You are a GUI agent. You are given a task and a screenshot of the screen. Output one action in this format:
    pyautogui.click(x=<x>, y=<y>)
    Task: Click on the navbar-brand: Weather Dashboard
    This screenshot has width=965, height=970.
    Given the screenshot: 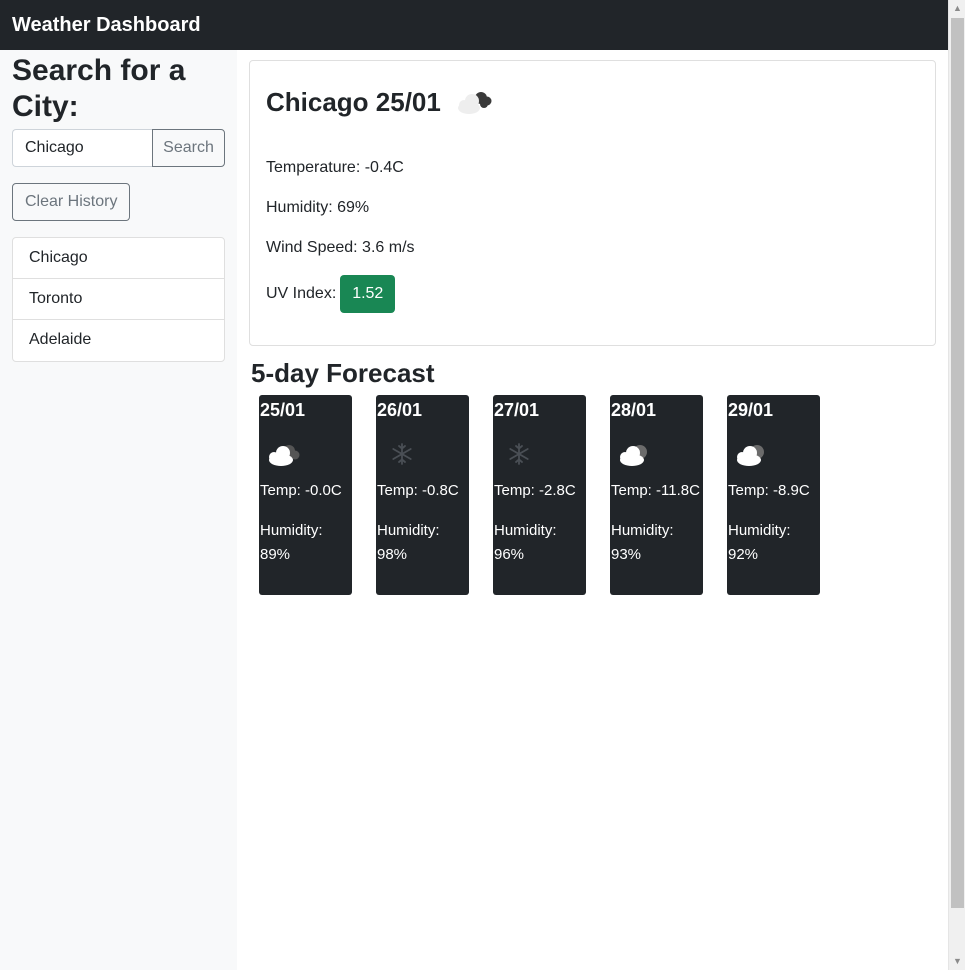 What is the action you would take?
    pyautogui.click(x=106, y=25)
    